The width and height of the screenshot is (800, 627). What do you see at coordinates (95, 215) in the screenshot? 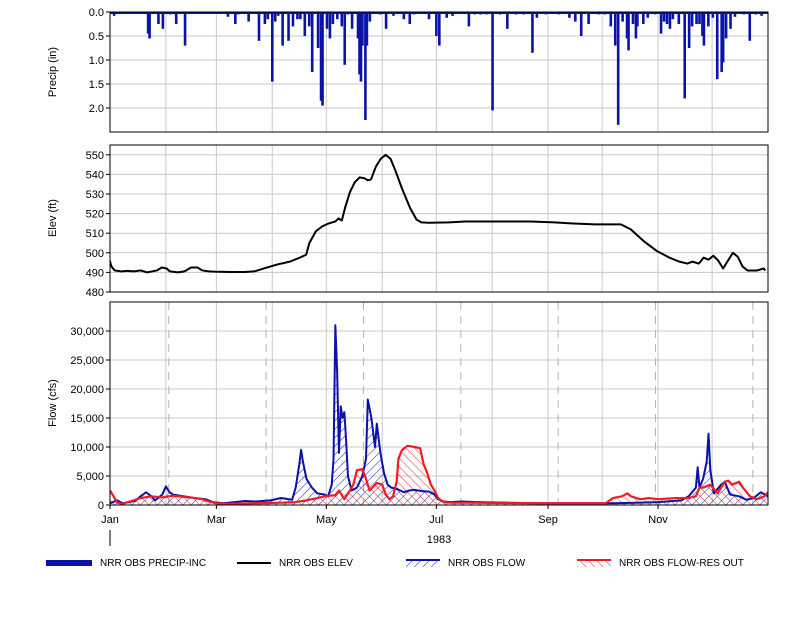
I see `y-tick-label: 520` at bounding box center [95, 215].